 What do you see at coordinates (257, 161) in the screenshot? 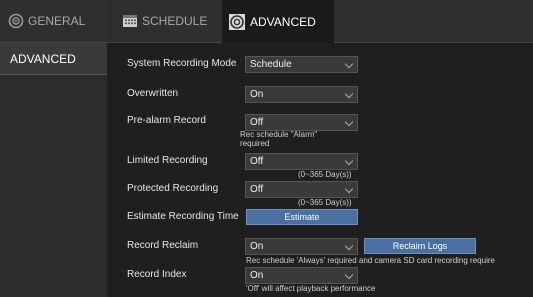
I see `limited-recording-value: Off` at bounding box center [257, 161].